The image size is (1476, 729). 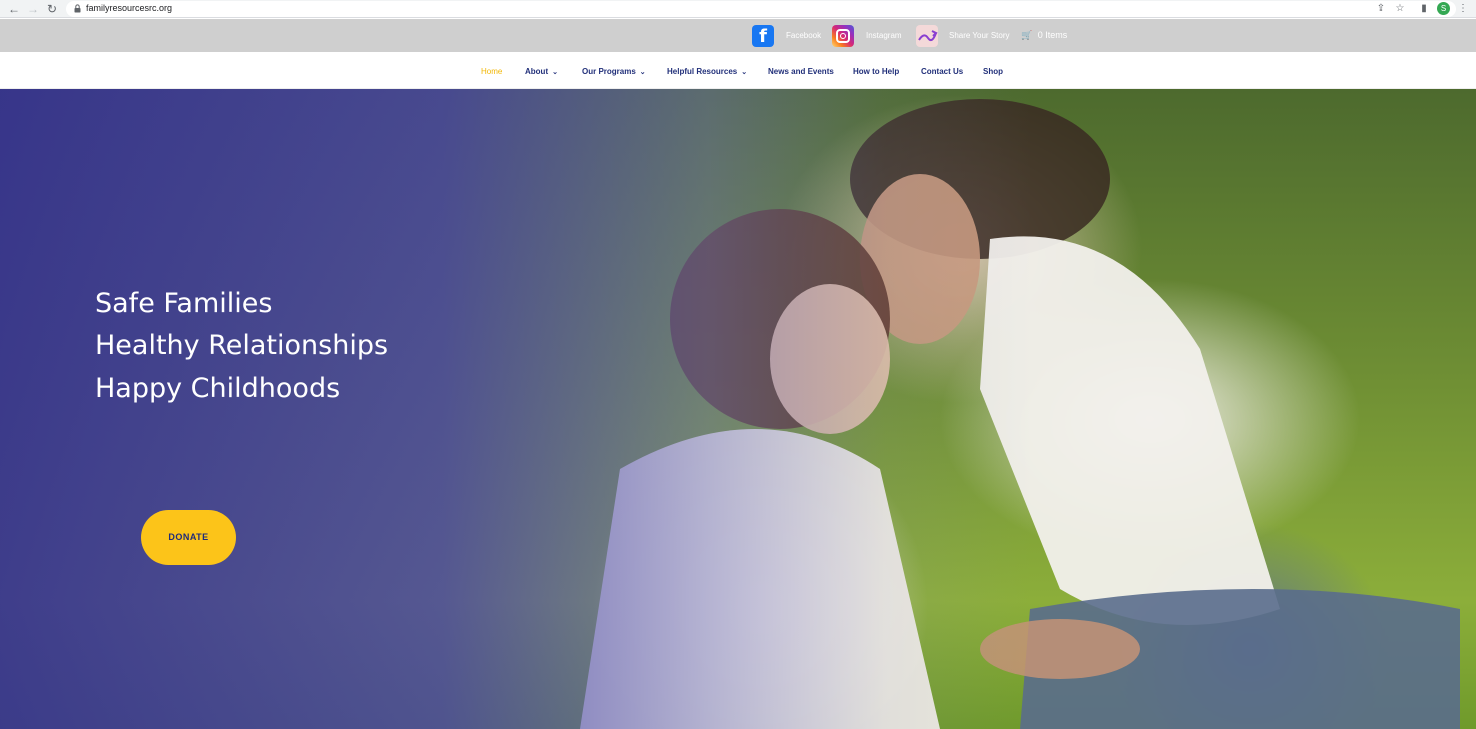 I want to click on reload-icon: ↻, so click(x=52, y=9).